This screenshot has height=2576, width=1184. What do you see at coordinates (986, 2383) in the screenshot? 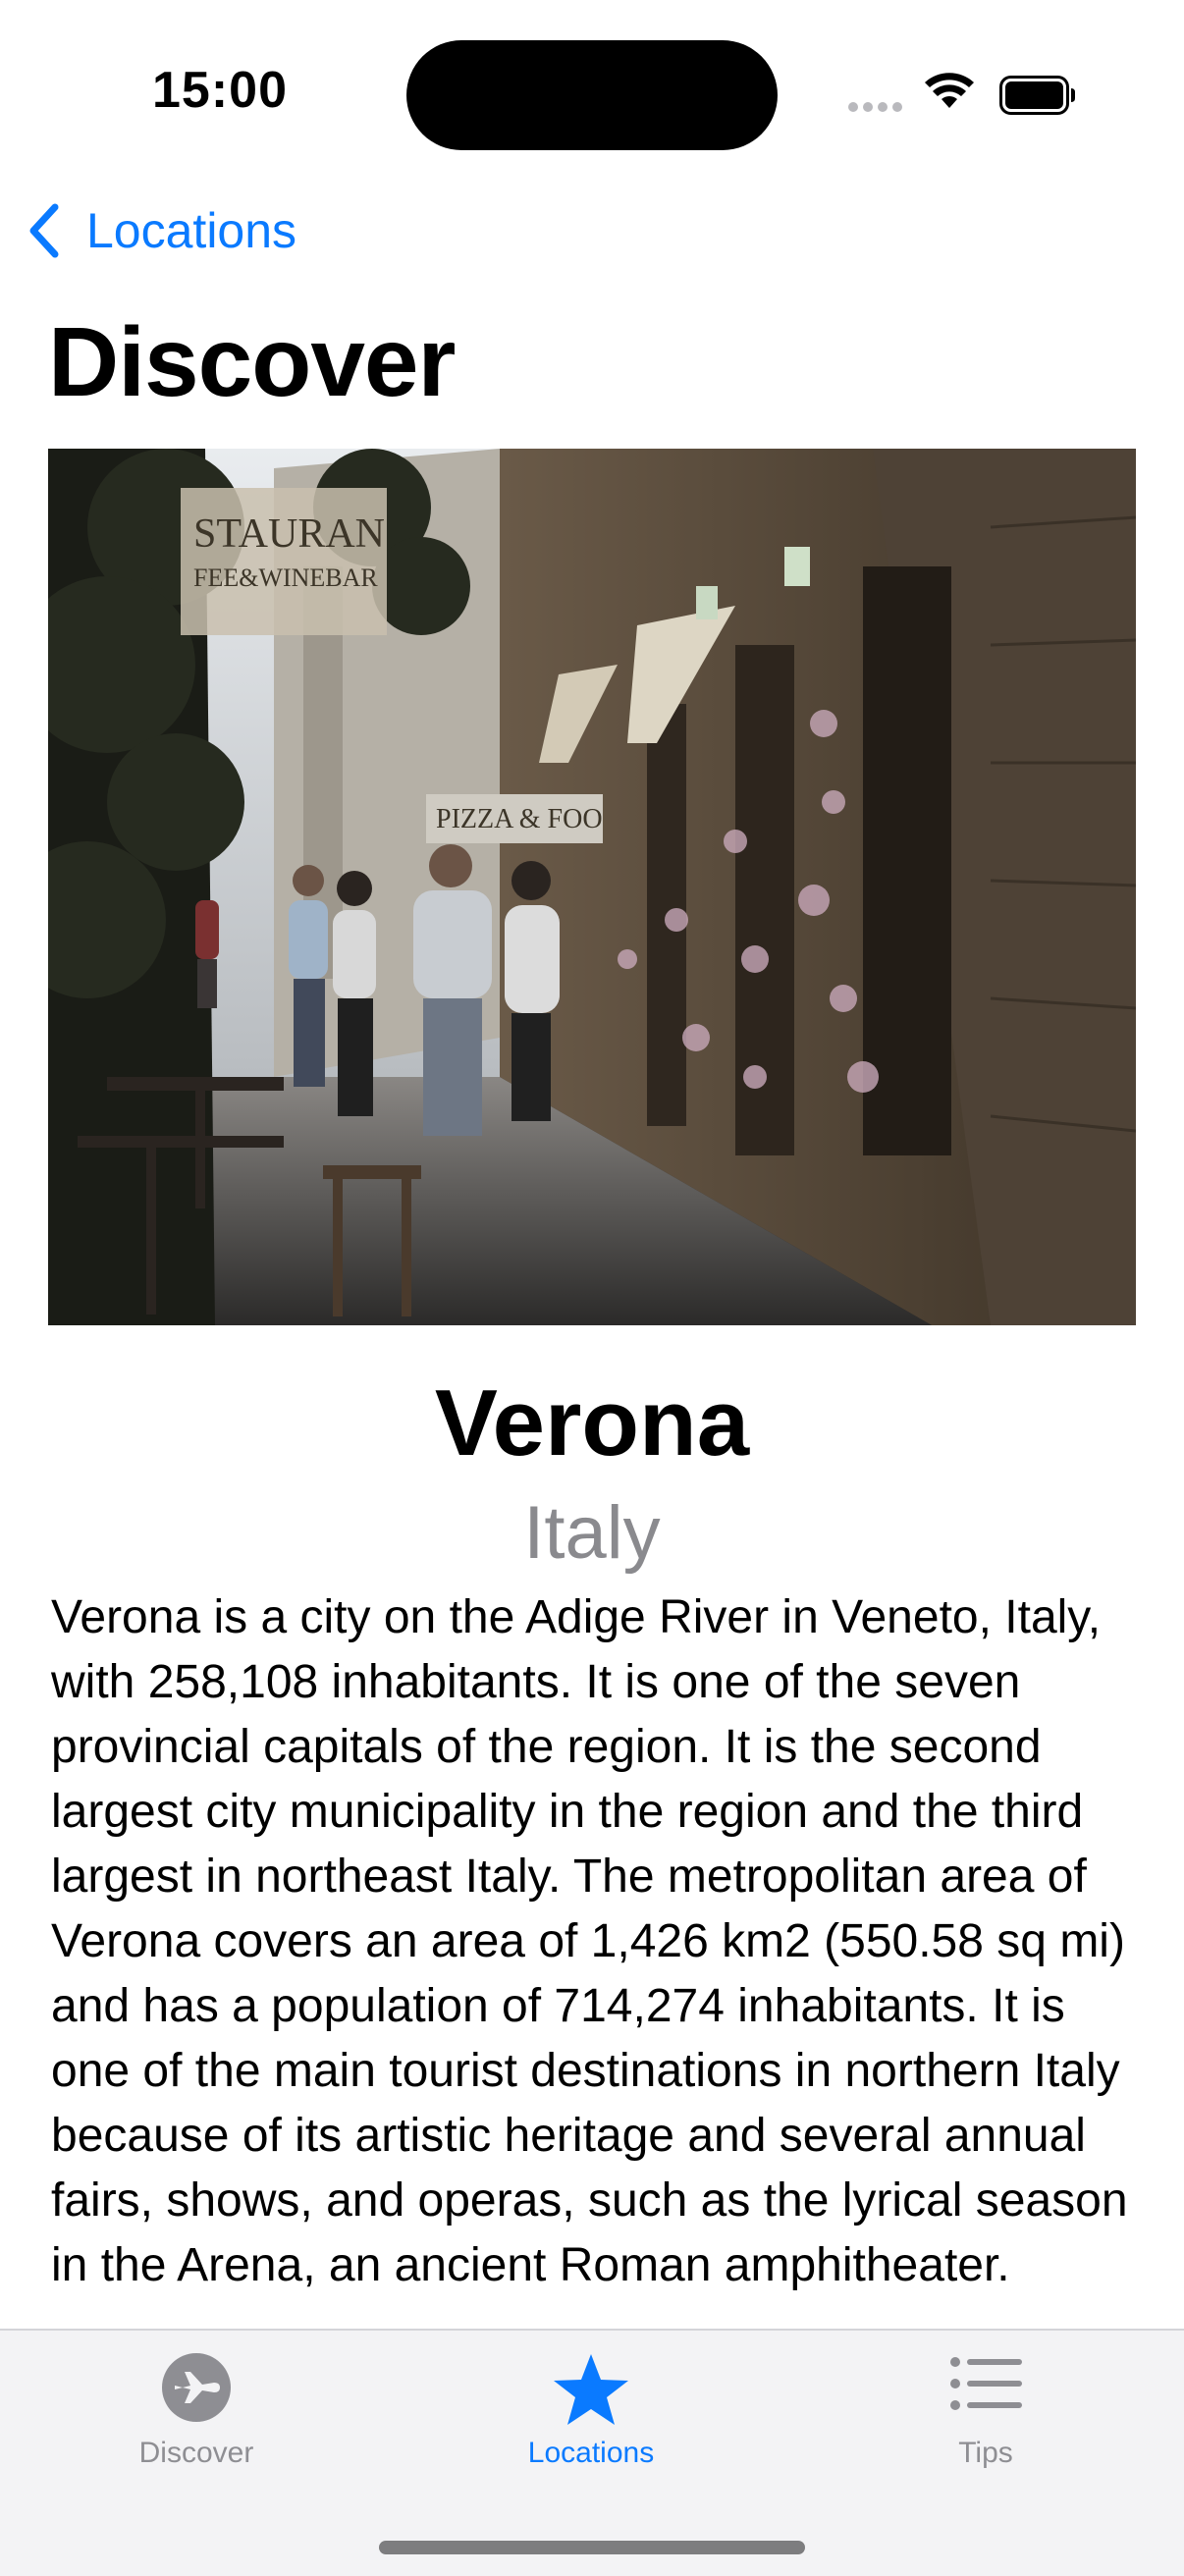
I see `list-icon` at bounding box center [986, 2383].